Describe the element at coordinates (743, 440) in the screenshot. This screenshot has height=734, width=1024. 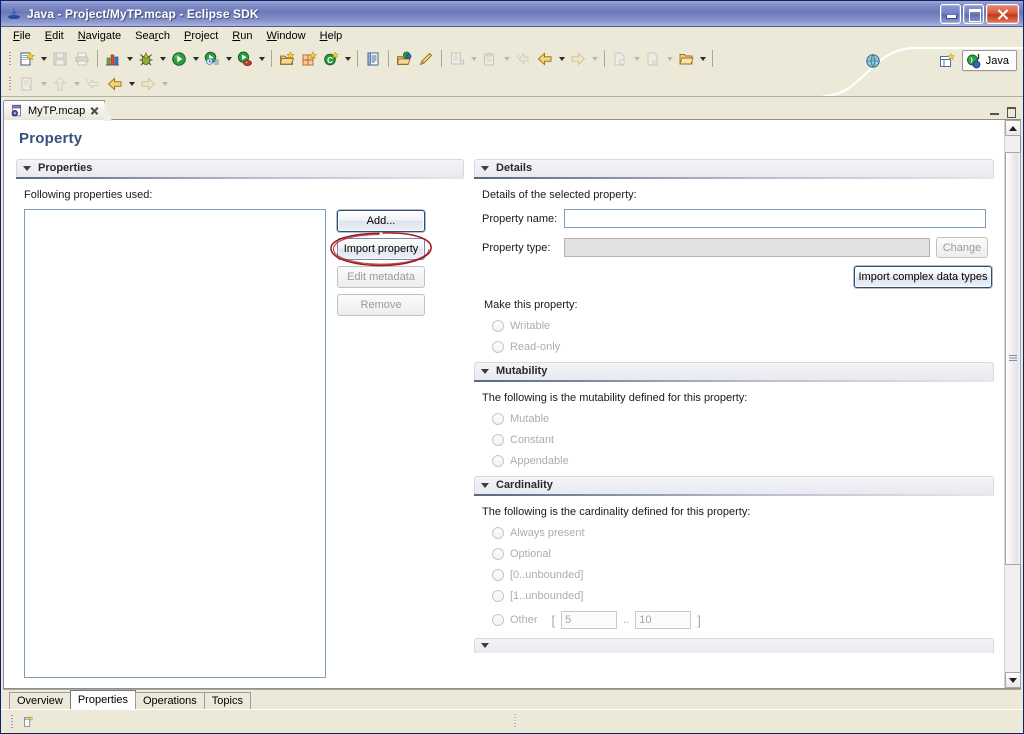
I see `radio-constant: Constant` at that location.